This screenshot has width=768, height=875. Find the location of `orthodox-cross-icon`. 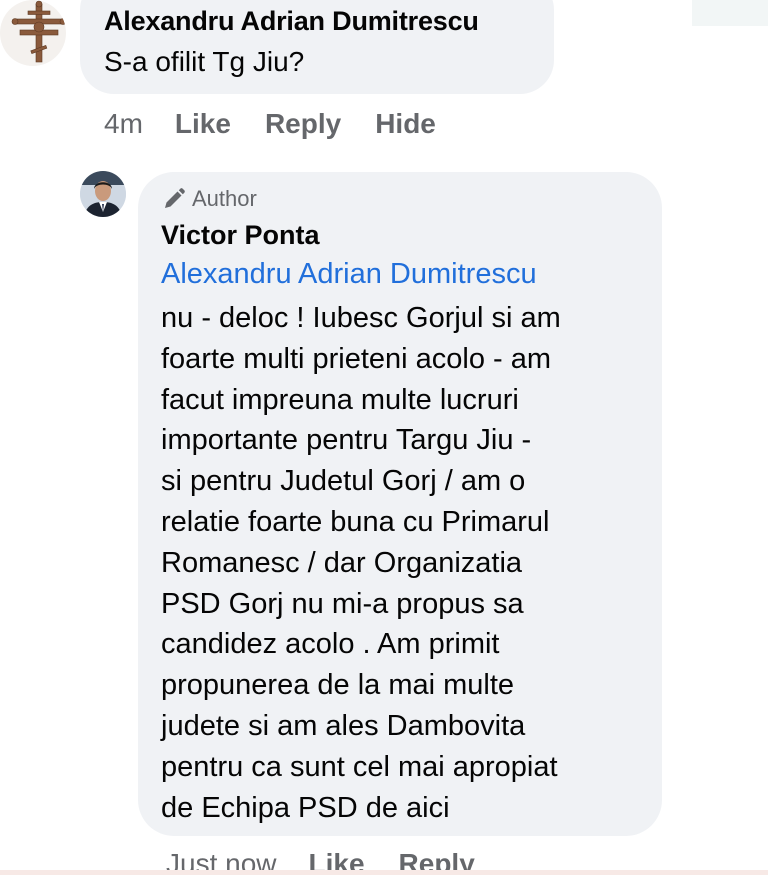

orthodox-cross-icon is located at coordinates (38, 31).